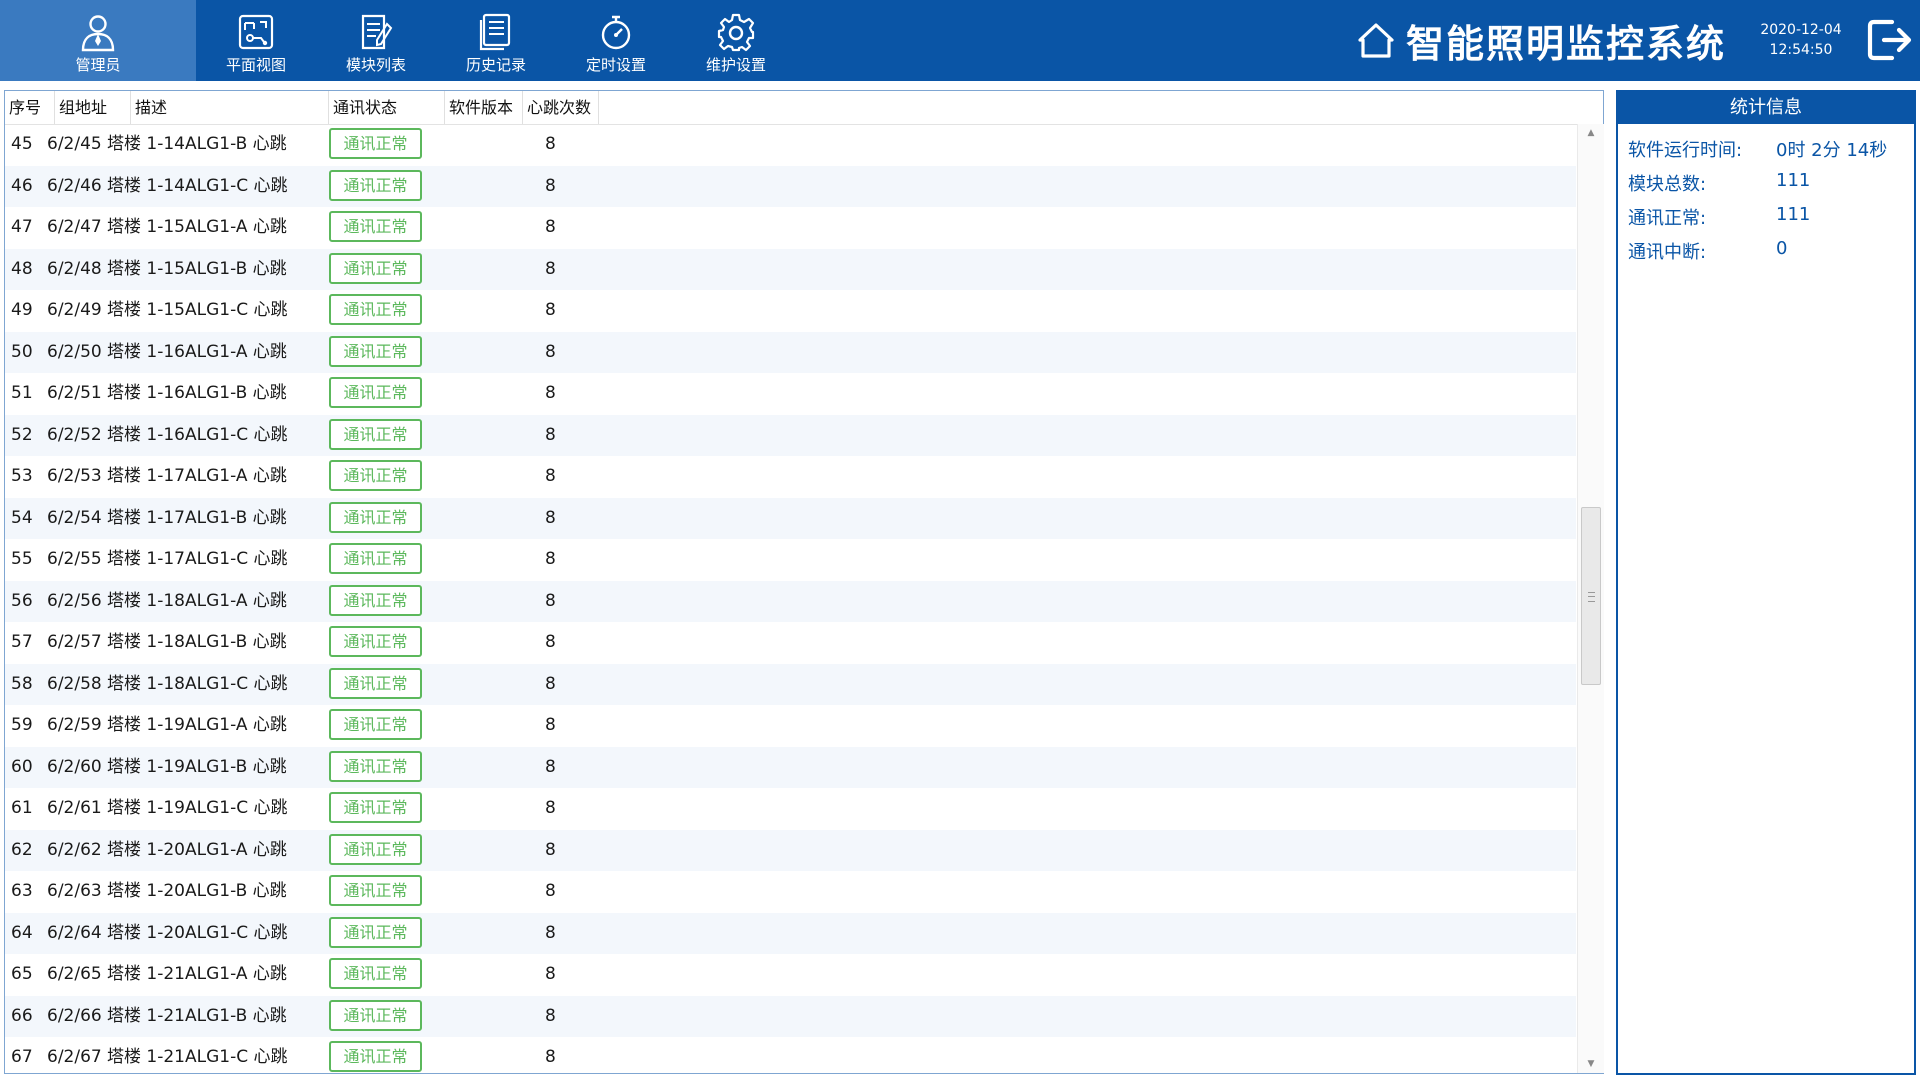 The width and height of the screenshot is (1920, 1079). What do you see at coordinates (22, 185) in the screenshot?
I see `cell-no: 46` at bounding box center [22, 185].